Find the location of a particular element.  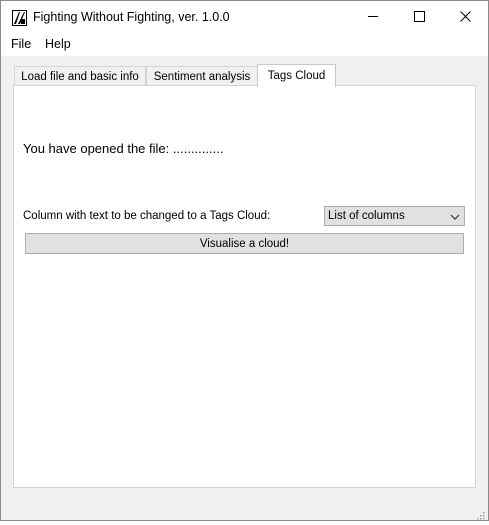

resize-grip-icon is located at coordinates (480, 513).